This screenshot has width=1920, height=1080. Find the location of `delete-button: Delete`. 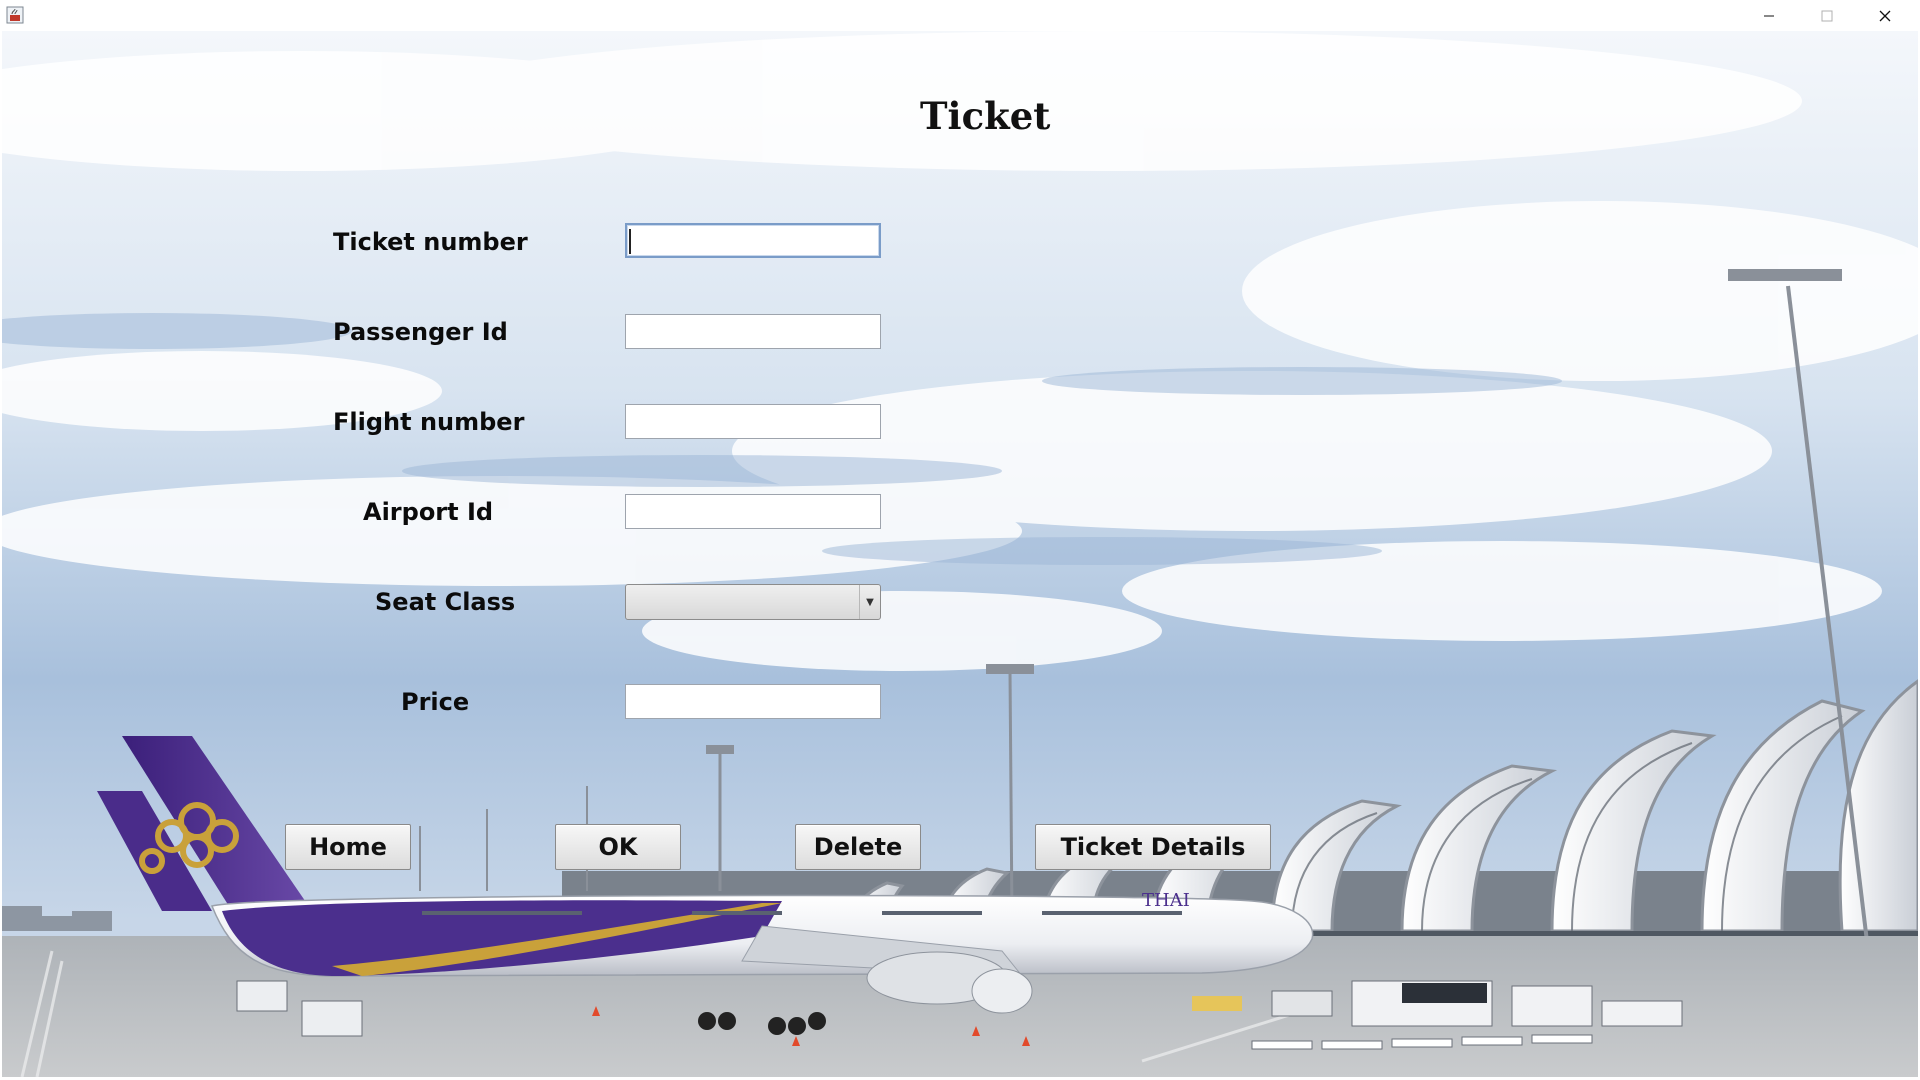

delete-button: Delete is located at coordinates (858, 847).